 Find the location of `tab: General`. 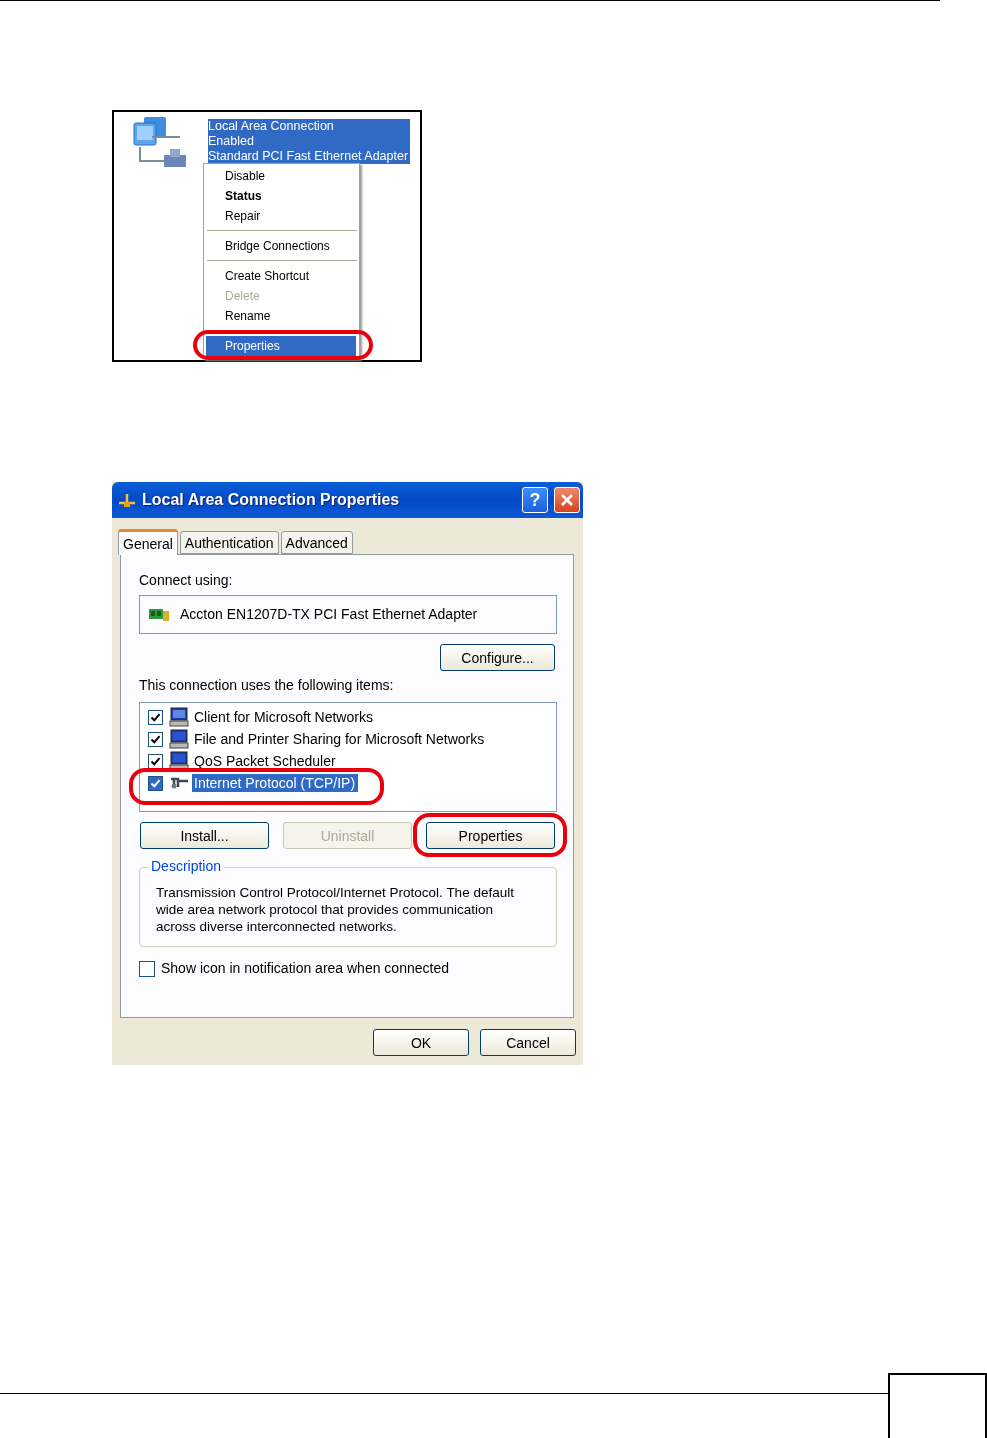

tab: General is located at coordinates (148, 542).